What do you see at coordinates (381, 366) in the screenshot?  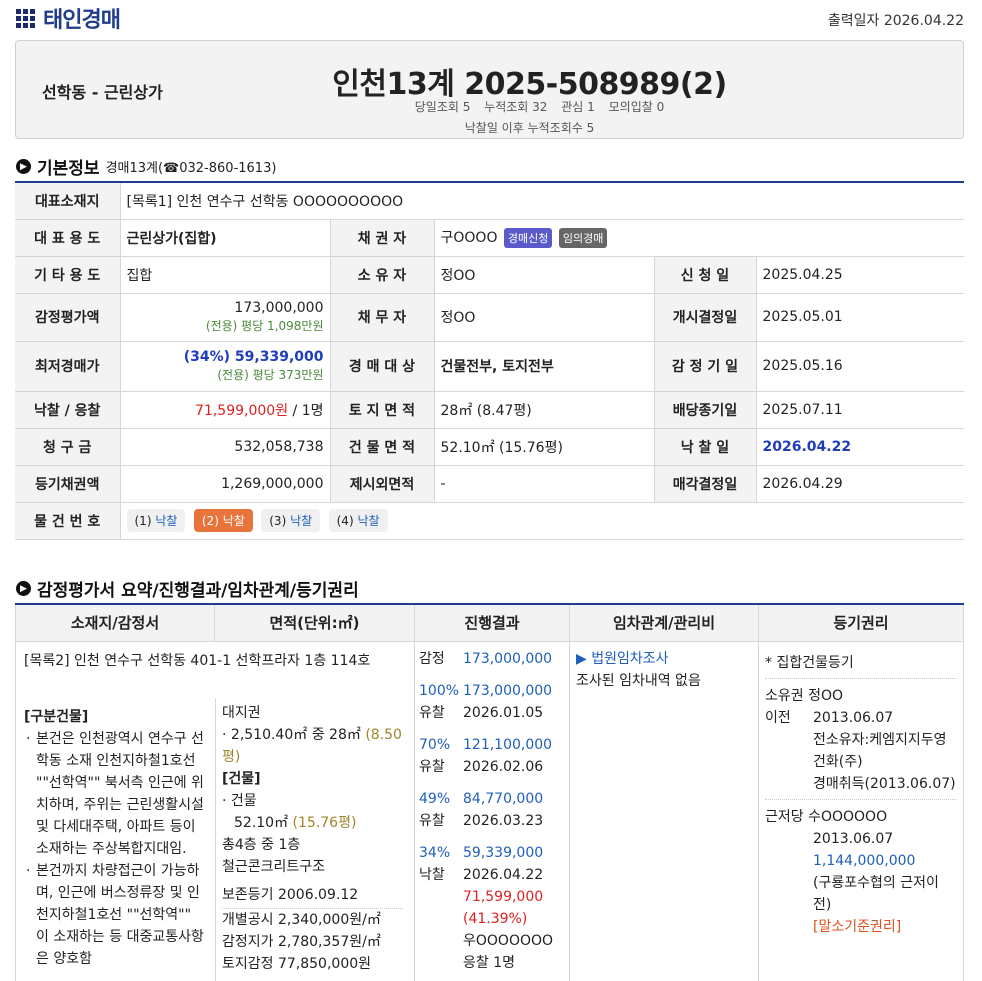 I see `cell-label: 경 매 대 상` at bounding box center [381, 366].